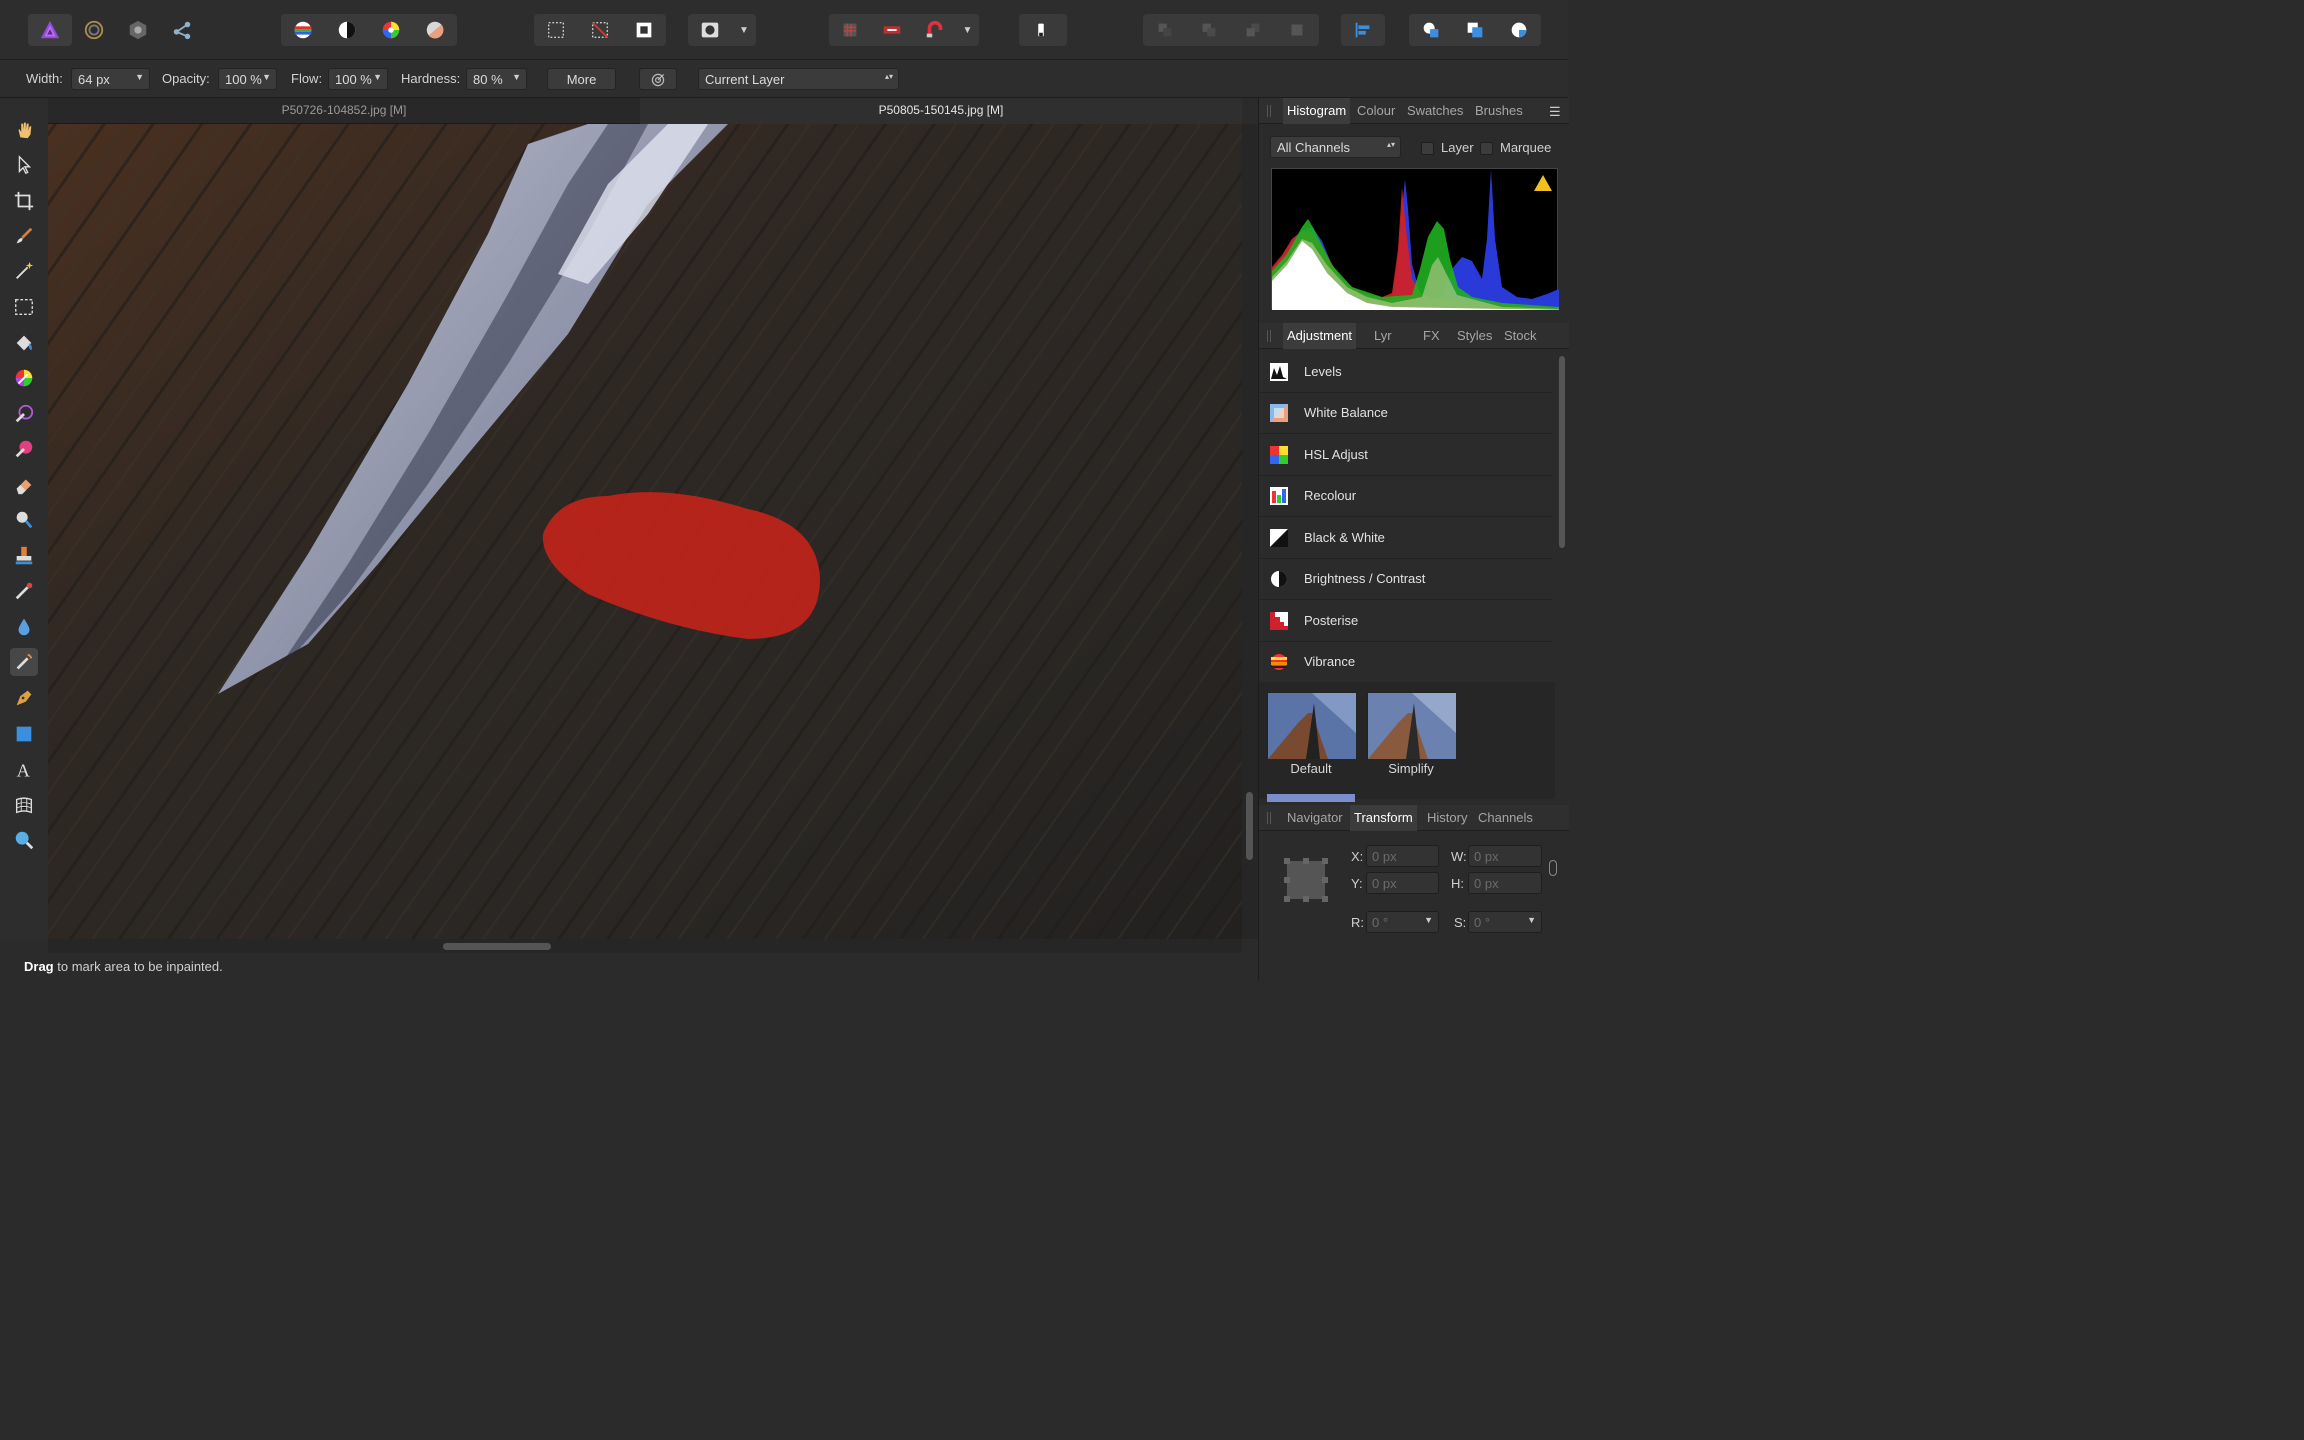 This screenshot has width=2304, height=1440. Describe the element at coordinates (24, 485) in the screenshot. I see `eraser-icon` at that location.